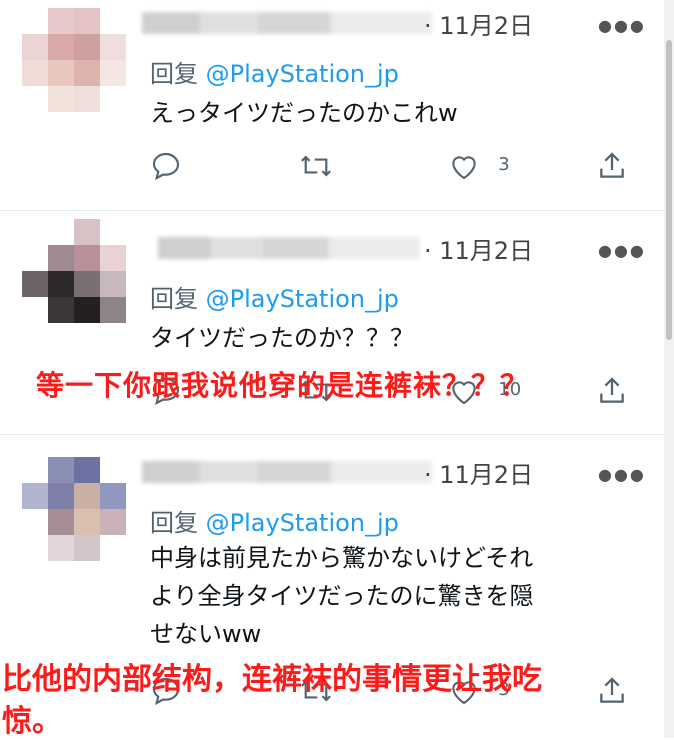 The image size is (674, 740). Describe the element at coordinates (32, 721) in the screenshot. I see `caption-overlay: 惊。` at that location.